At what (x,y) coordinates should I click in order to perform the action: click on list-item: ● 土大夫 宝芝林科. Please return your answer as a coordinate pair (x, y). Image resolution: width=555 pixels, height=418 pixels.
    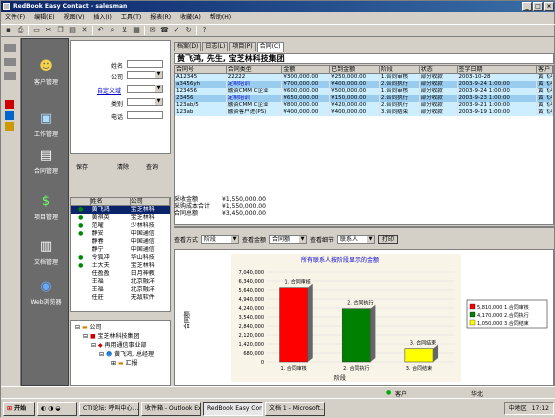
    Looking at the image, I should click on (120, 266).